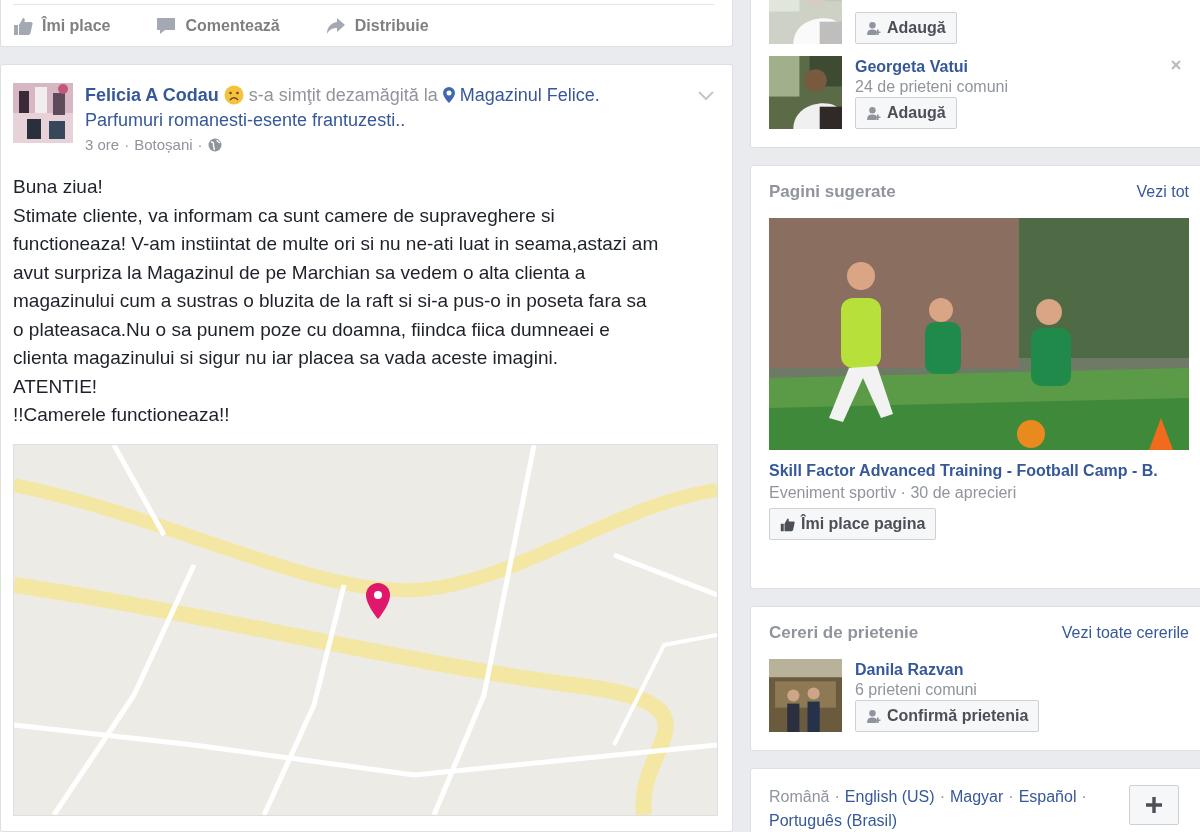  What do you see at coordinates (285, 358) in the screenshot?
I see `post-text-line: clienta magazinului si sigur nu iar placea sa vada aceste imagini.` at bounding box center [285, 358].